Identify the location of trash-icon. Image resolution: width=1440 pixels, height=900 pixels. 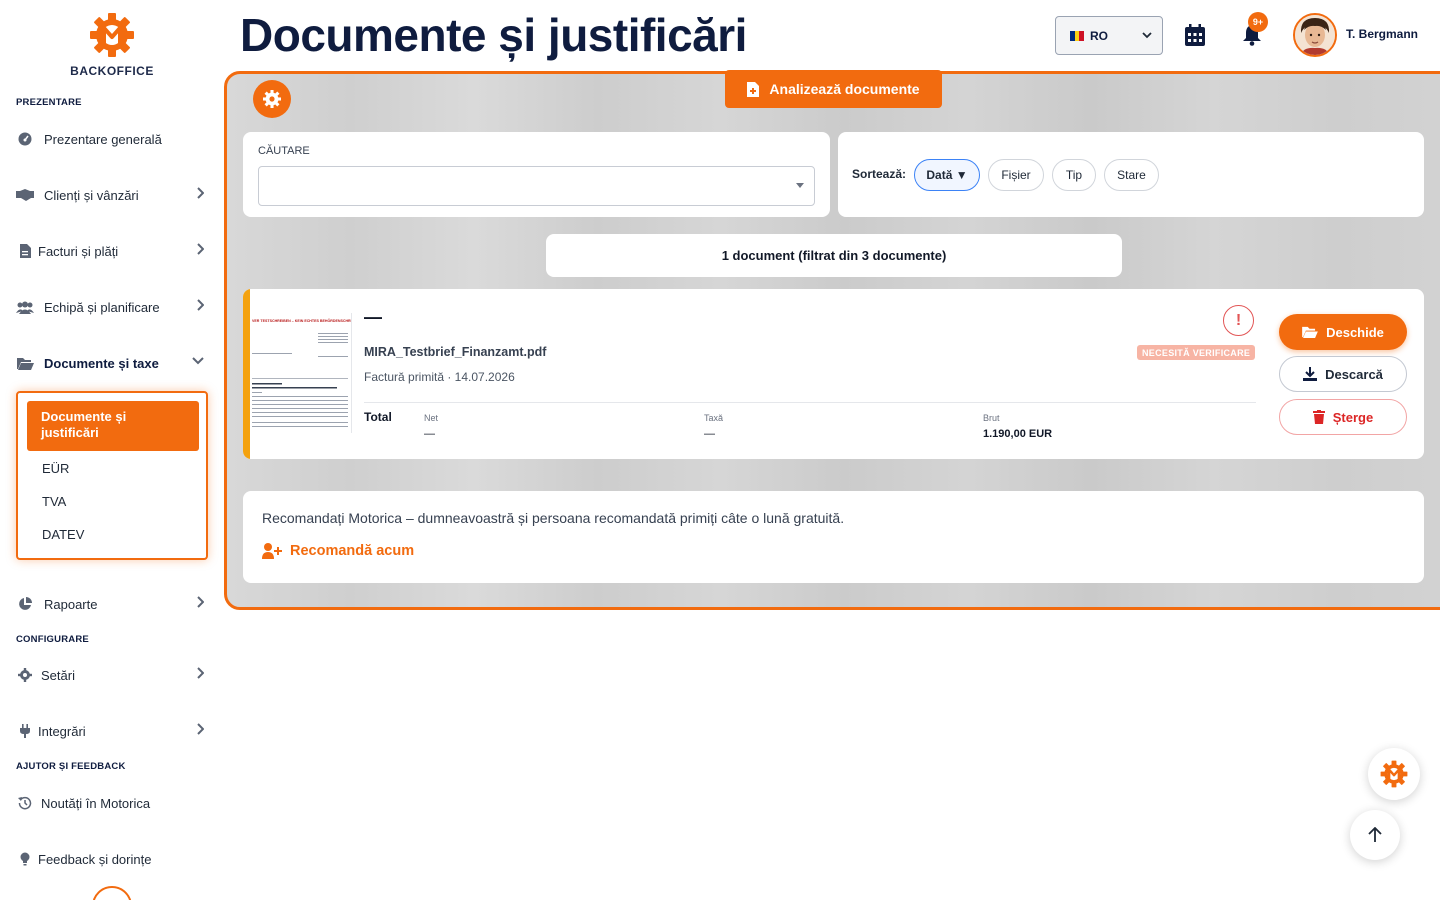
(1318, 417).